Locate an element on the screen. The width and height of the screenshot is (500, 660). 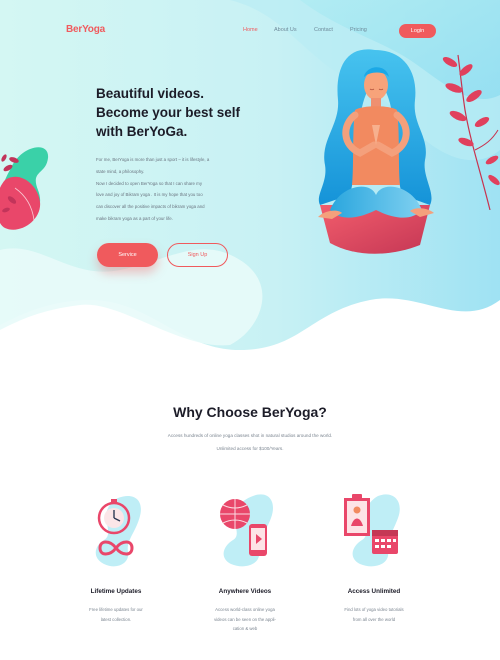
left-plant-illustration is located at coordinates (24, 188).